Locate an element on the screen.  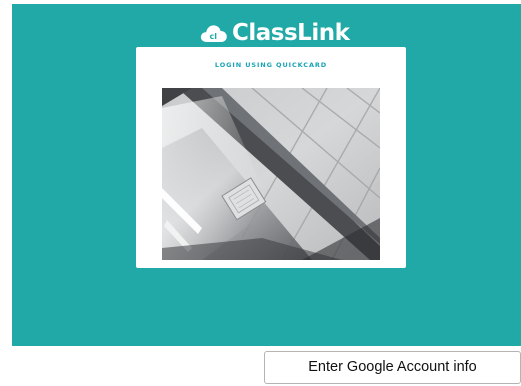
quickcard-title: LOGIN USING QUICKCARD is located at coordinates (271, 65).